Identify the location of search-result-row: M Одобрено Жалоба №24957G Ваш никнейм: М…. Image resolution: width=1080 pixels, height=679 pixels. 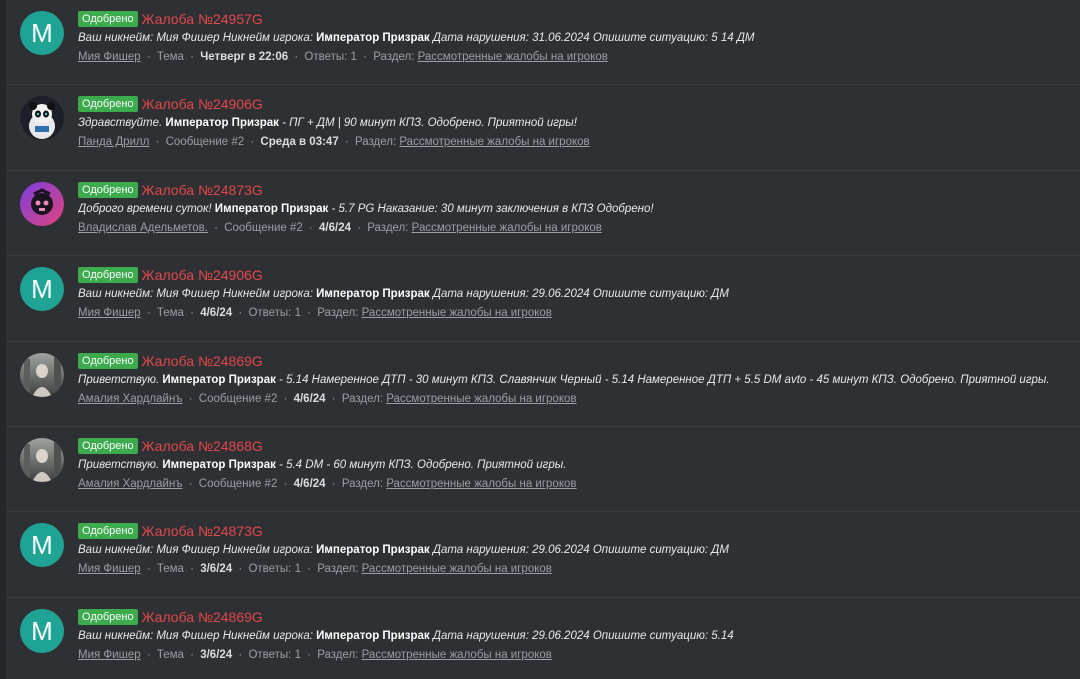
(543, 43).